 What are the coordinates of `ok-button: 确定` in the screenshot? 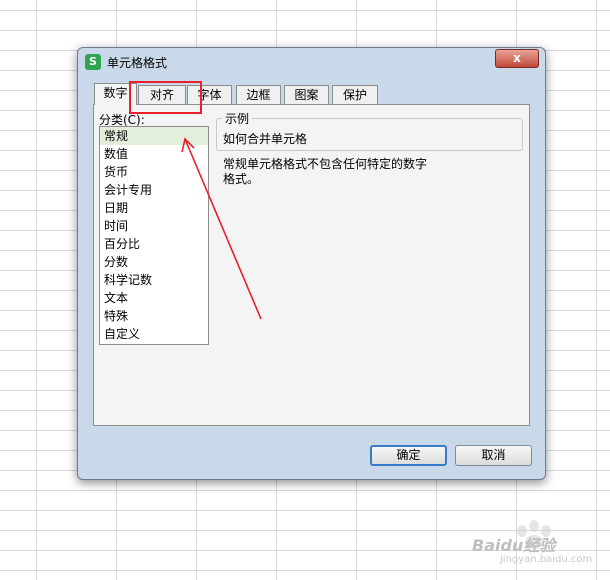 It's located at (408, 455).